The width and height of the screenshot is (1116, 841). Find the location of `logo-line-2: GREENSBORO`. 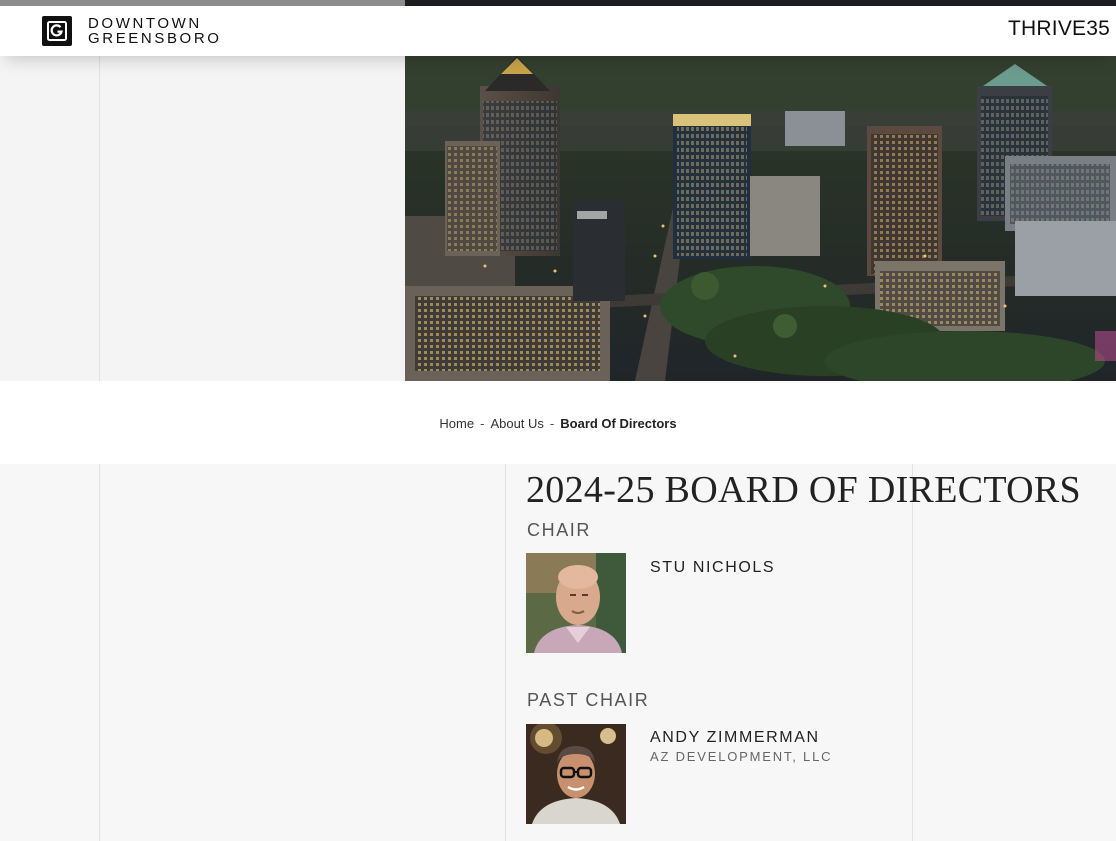

logo-line-2: GREENSBORO is located at coordinates (155, 38).